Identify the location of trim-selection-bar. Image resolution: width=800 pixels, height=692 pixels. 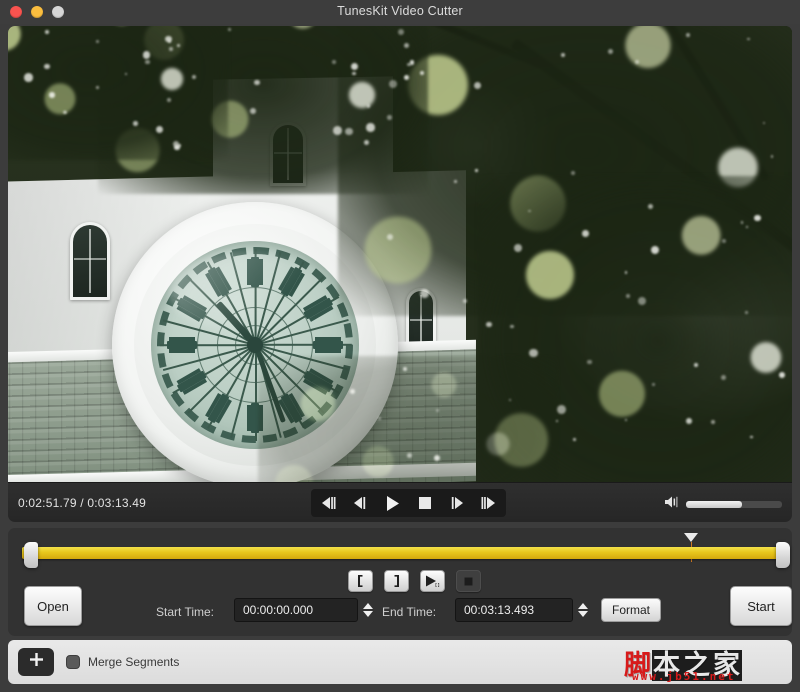
(400, 553).